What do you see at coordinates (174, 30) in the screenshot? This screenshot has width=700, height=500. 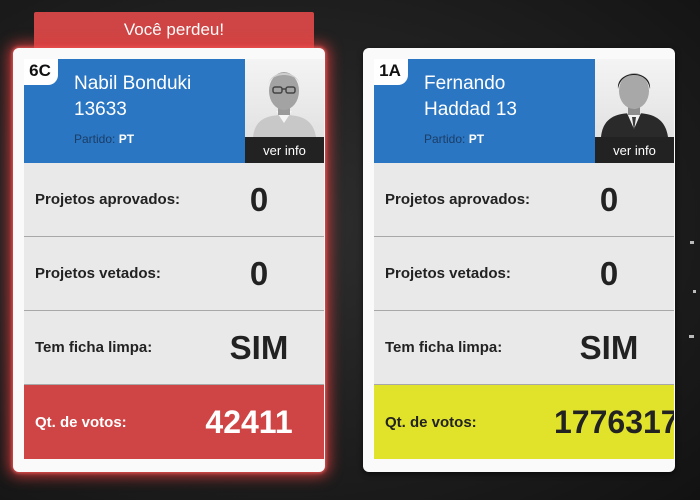 I see `result-banner: Você perdeu!` at bounding box center [174, 30].